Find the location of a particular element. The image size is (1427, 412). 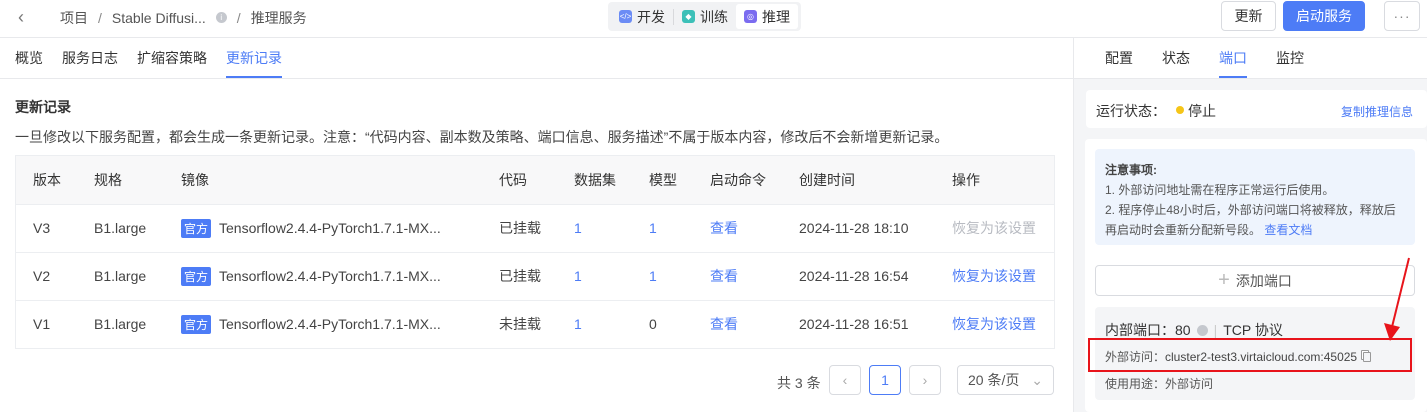

col-created: 创建时间 is located at coordinates (858, 180).